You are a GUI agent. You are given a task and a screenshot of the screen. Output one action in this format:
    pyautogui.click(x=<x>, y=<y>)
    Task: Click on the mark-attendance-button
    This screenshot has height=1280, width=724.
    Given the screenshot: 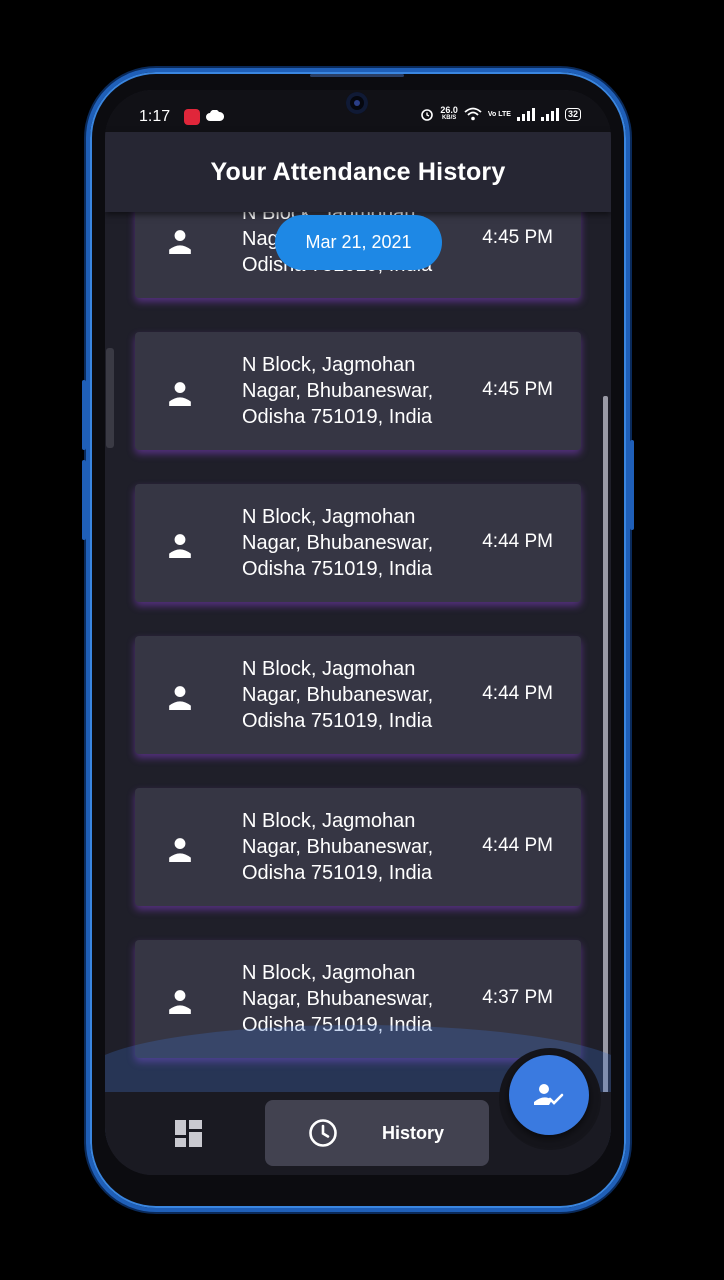 What is the action you would take?
    pyautogui.click(x=549, y=1095)
    